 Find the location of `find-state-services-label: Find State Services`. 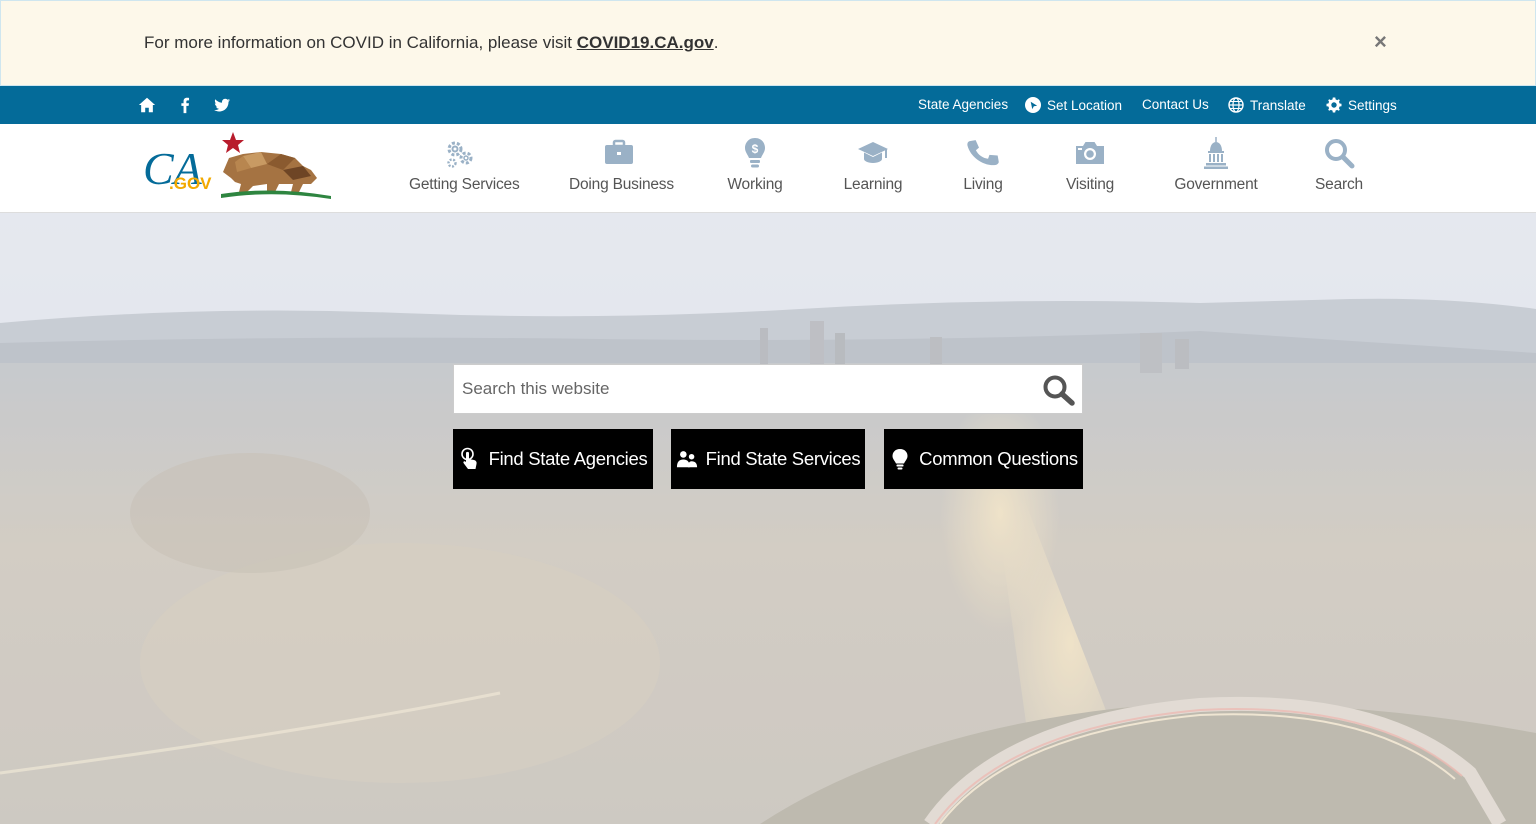

find-state-services-label: Find State Services is located at coordinates (783, 458).